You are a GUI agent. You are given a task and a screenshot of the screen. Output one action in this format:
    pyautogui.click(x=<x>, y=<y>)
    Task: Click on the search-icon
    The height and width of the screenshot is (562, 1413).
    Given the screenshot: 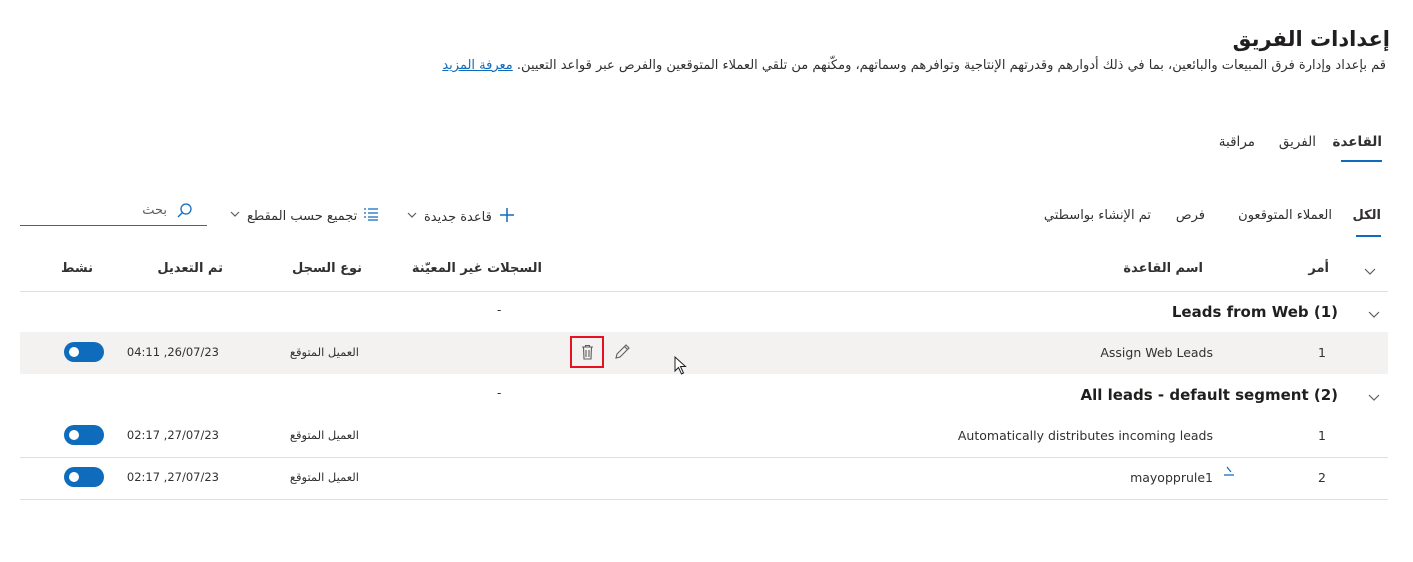 What is the action you would take?
    pyautogui.click(x=184, y=212)
    